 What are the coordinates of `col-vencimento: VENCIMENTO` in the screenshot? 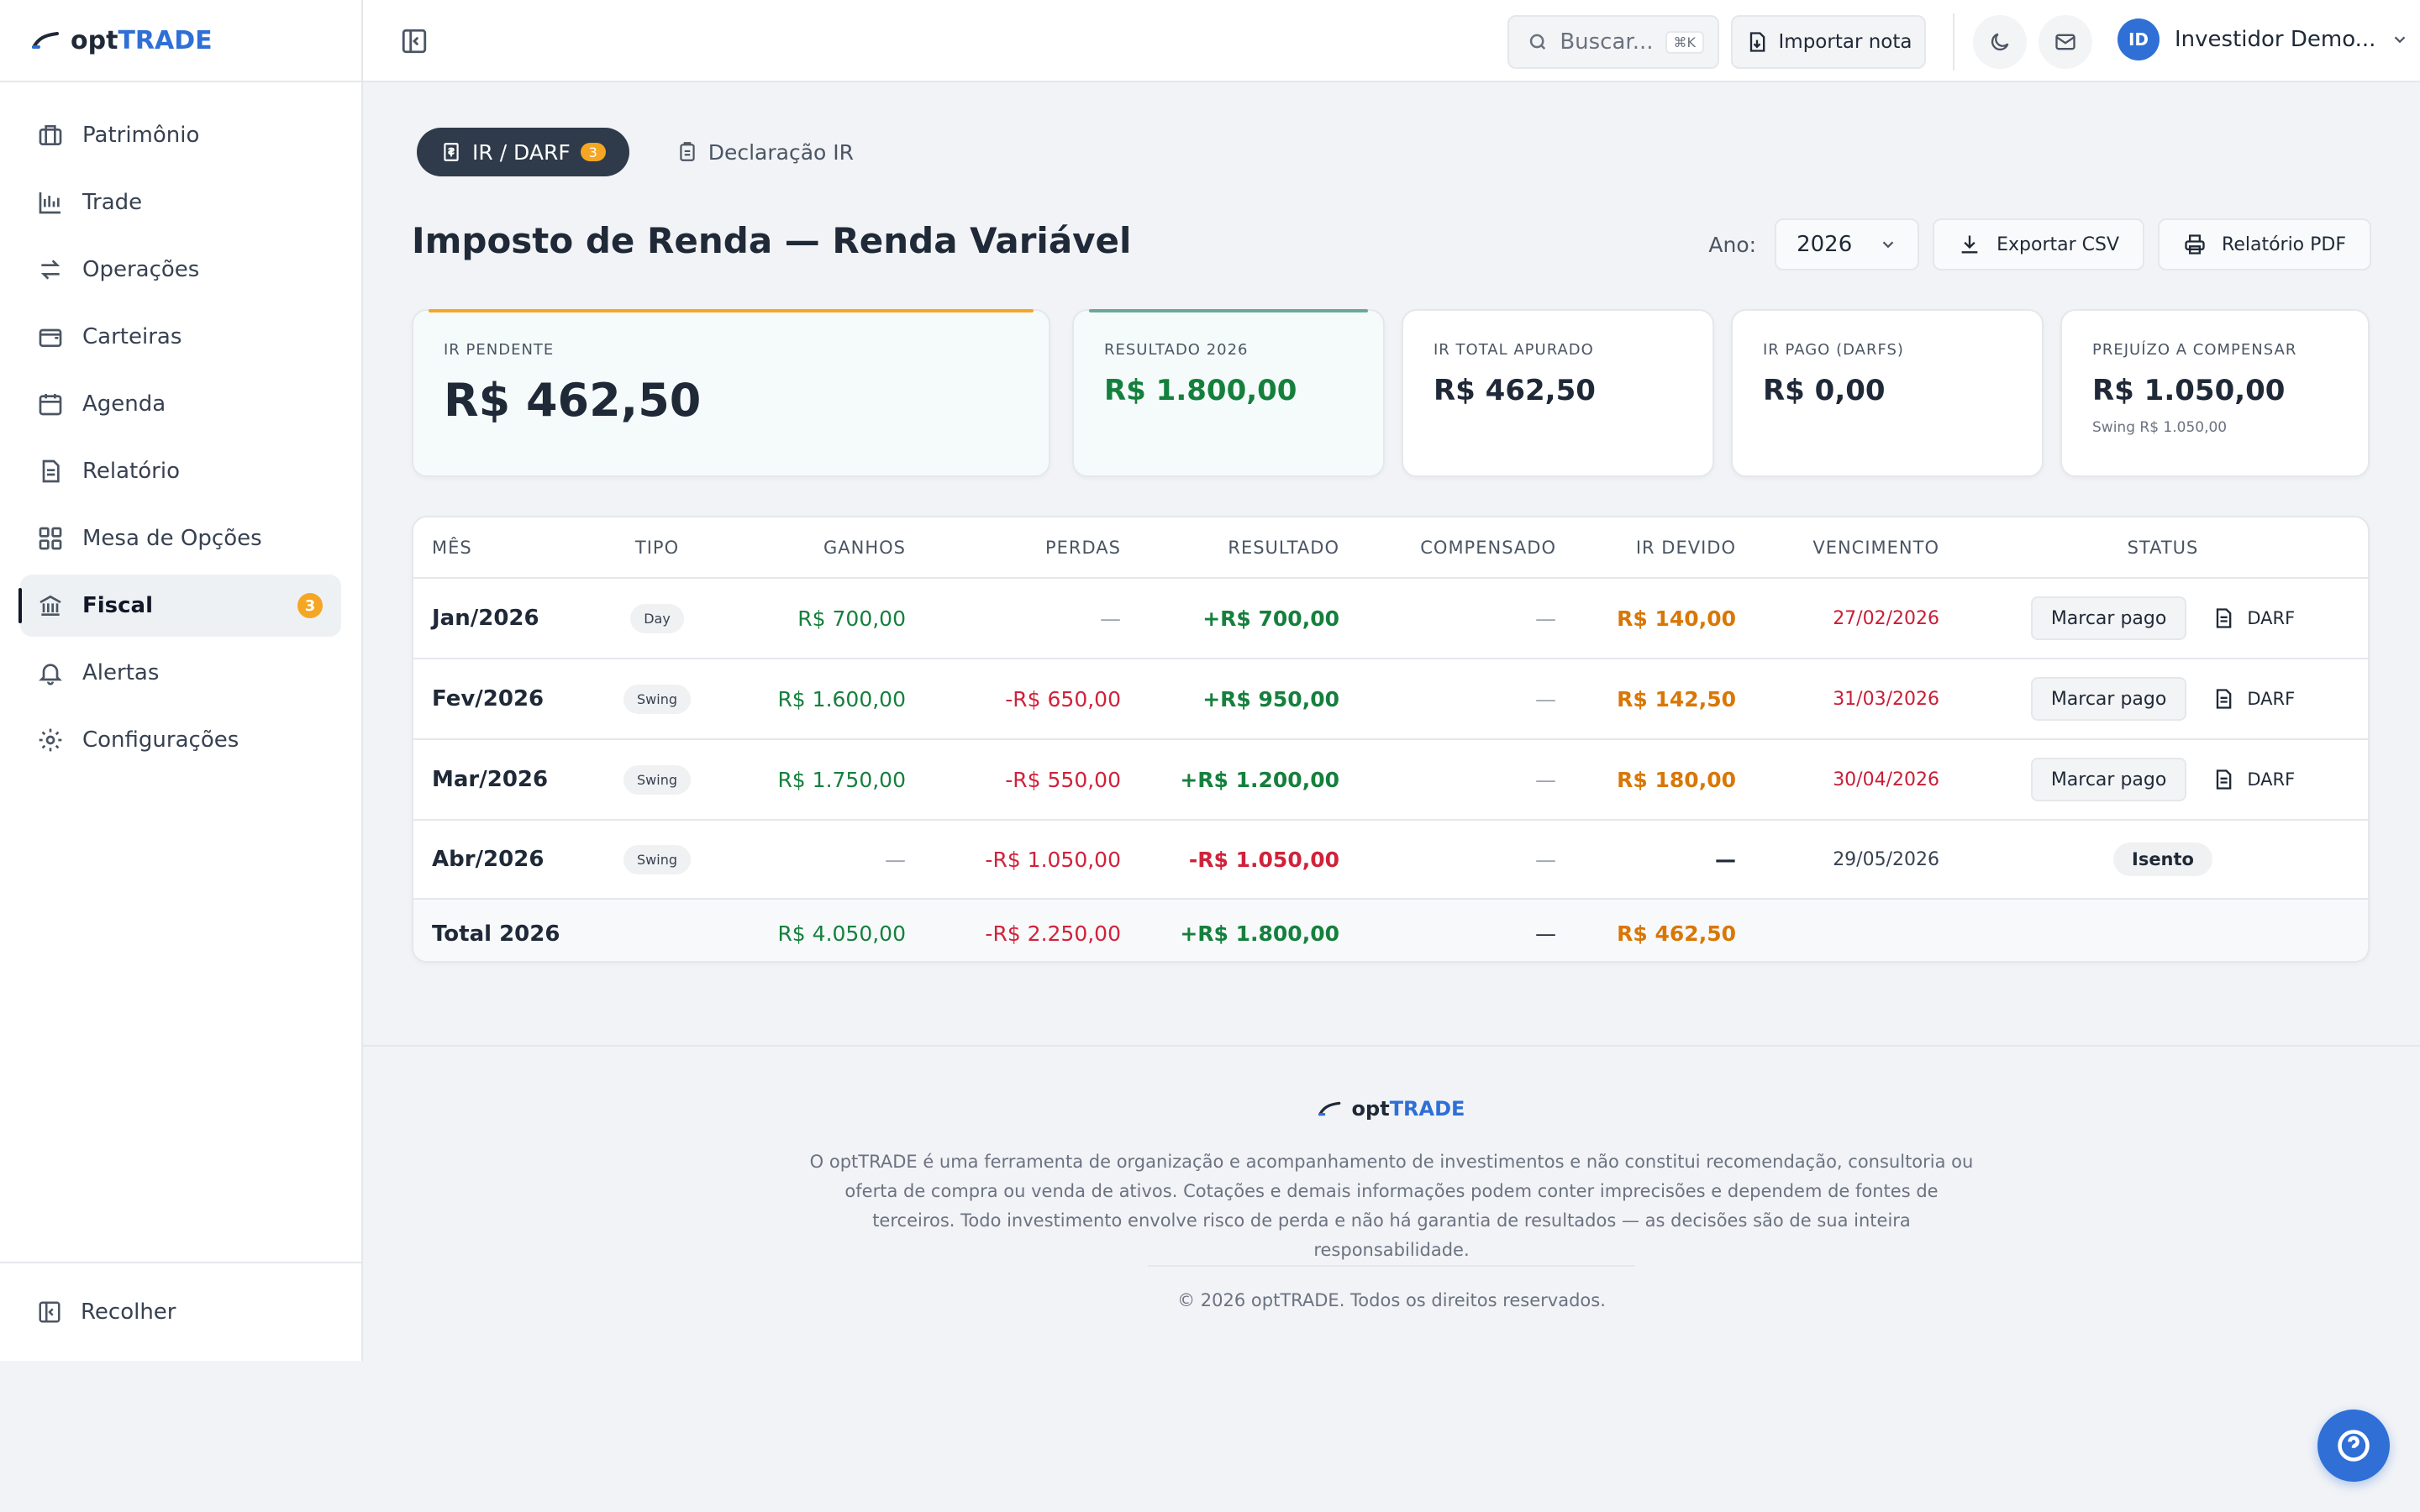 It's located at (1856, 548).